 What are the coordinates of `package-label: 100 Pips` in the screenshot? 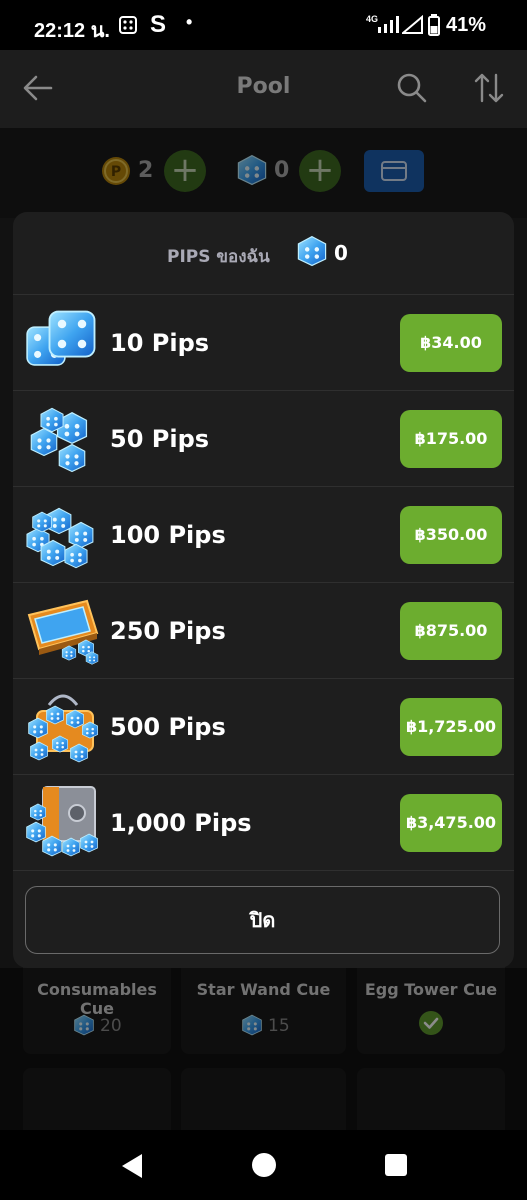 It's located at (168, 535).